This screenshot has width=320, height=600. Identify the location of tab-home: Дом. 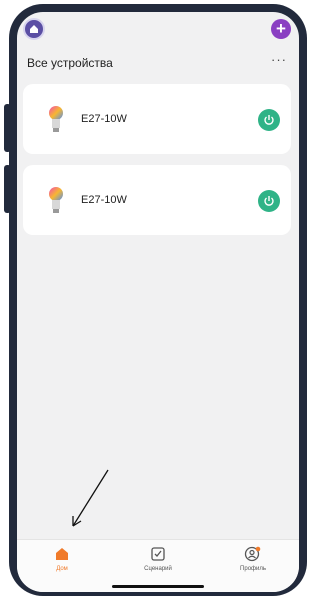
(62, 559).